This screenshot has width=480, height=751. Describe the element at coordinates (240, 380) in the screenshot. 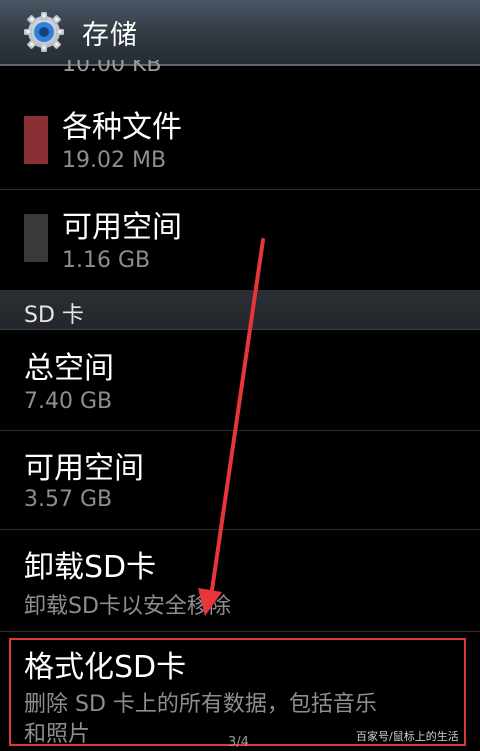

I see `list-item-total-space: 总空间 7.40 GB` at that location.